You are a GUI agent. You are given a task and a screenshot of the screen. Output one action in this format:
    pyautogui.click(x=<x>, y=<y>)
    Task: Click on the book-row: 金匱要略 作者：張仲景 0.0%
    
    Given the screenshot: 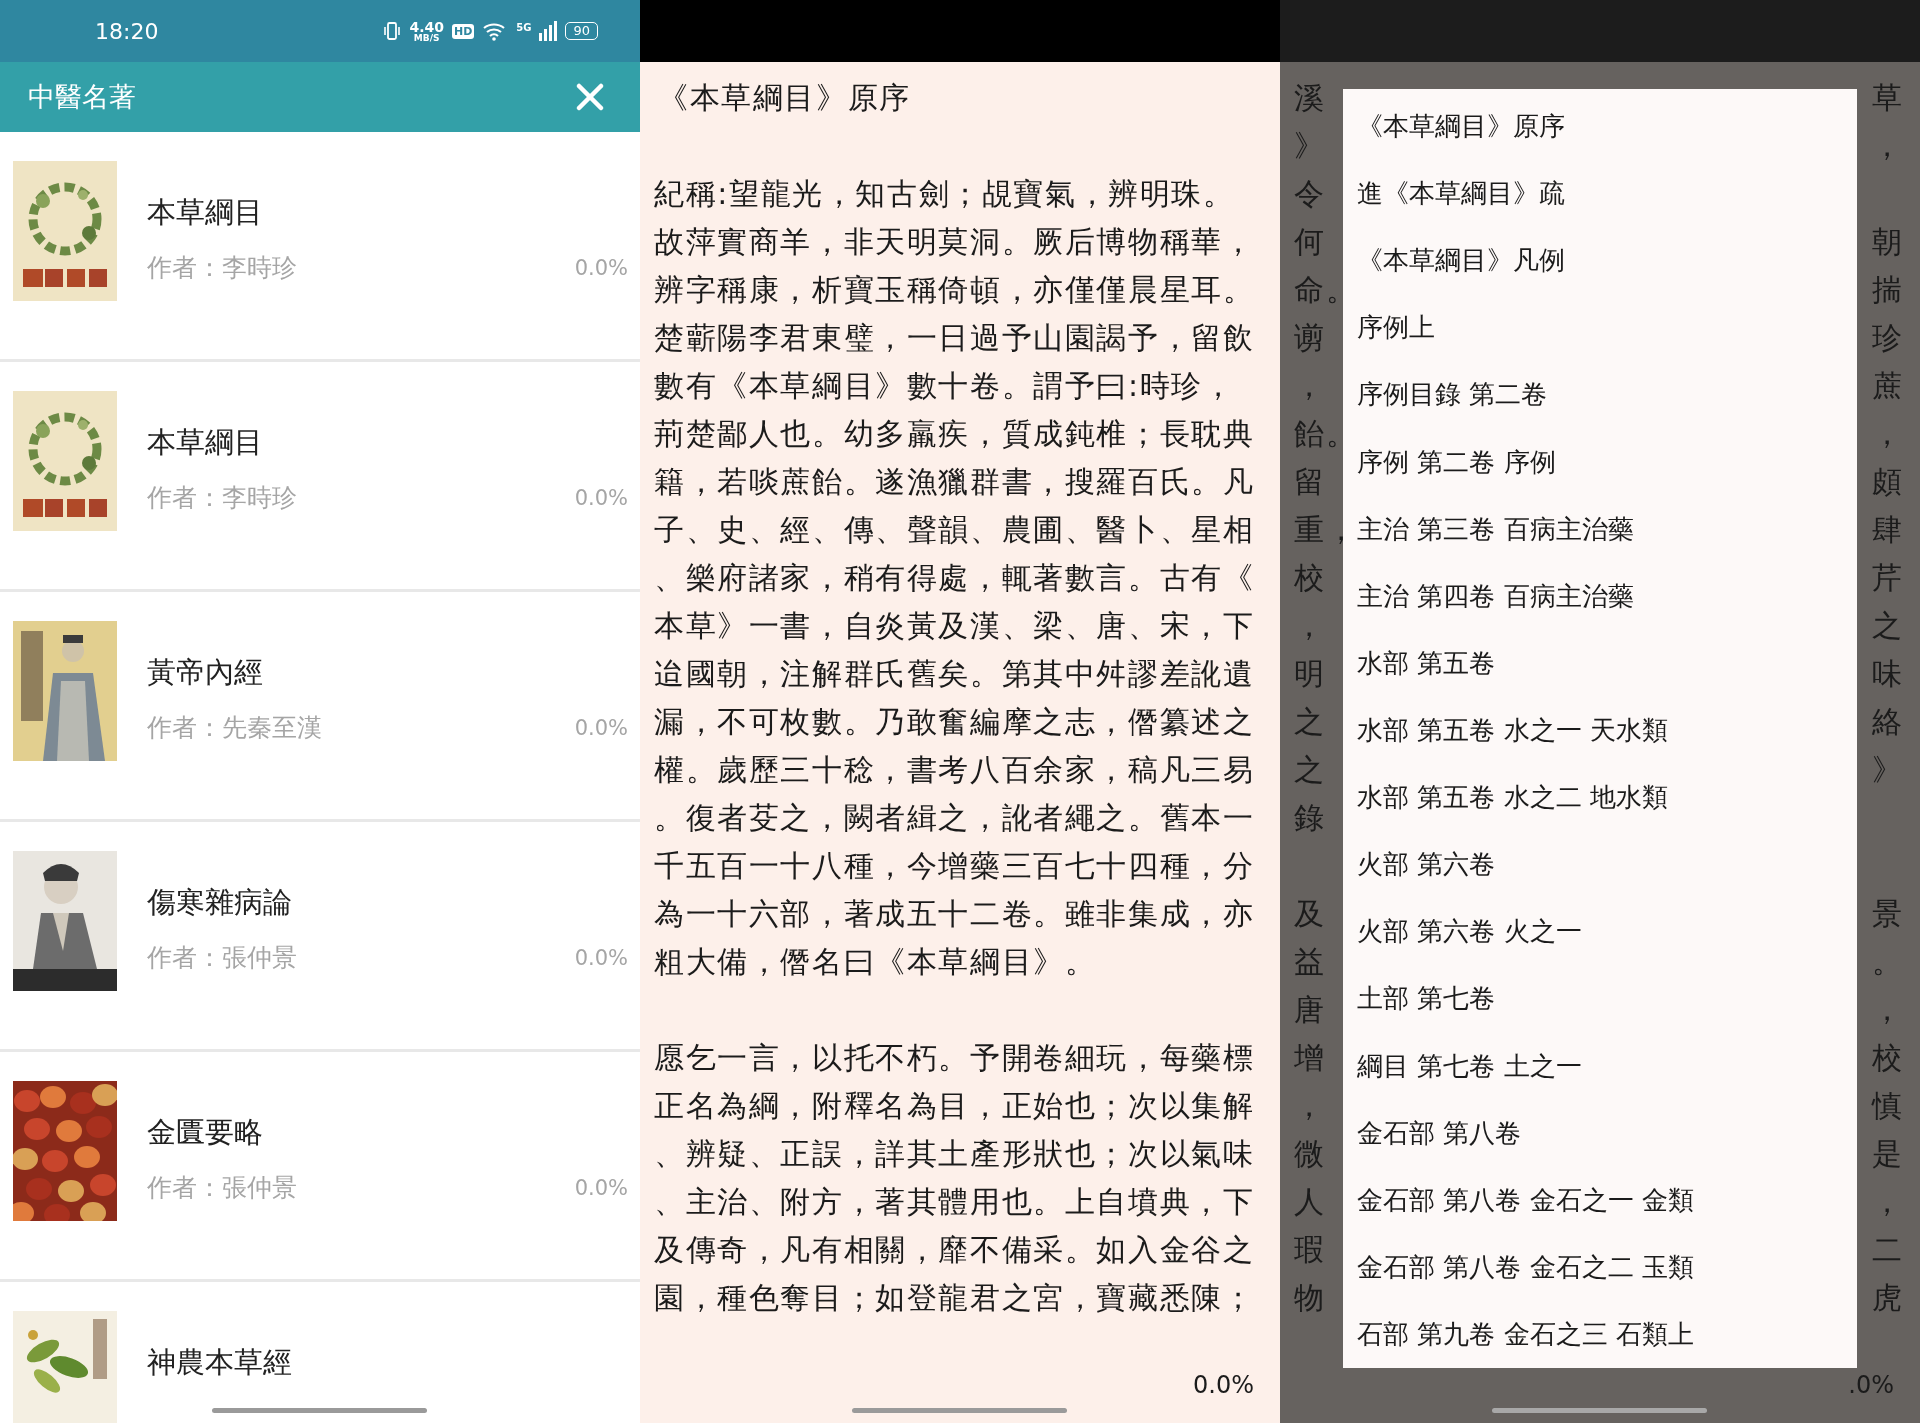 What is the action you would take?
    pyautogui.click(x=320, y=1167)
    